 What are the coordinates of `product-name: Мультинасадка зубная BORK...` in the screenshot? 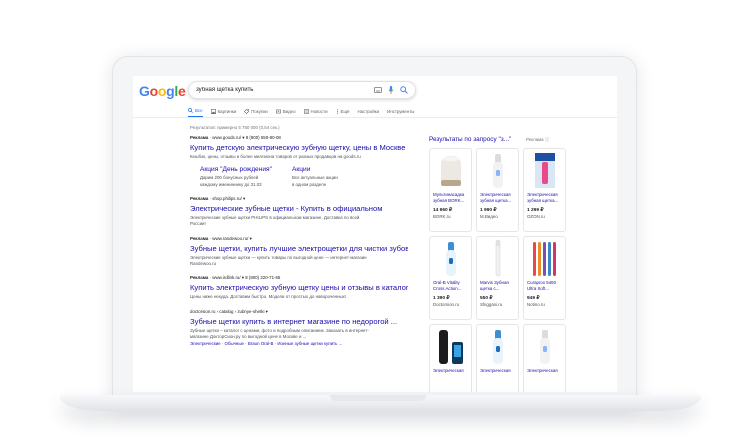 It's located at (450, 199).